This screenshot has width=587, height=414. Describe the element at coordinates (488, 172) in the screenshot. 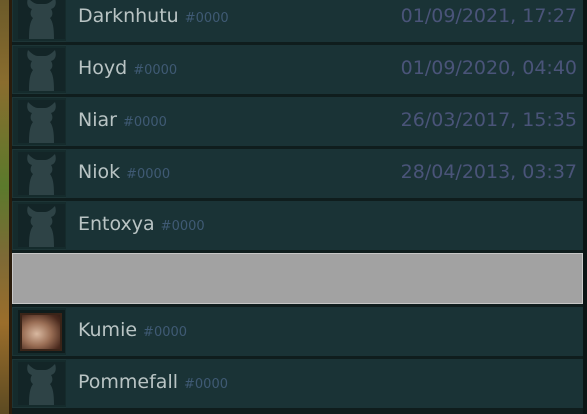

I see `last-seen-date: 28/04/2013, 03:37` at that location.